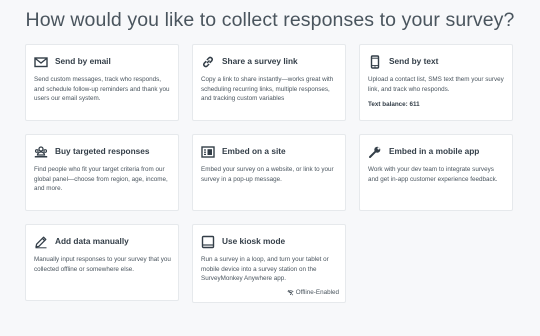 This screenshot has width=540, height=336. I want to click on link-icon, so click(208, 62).